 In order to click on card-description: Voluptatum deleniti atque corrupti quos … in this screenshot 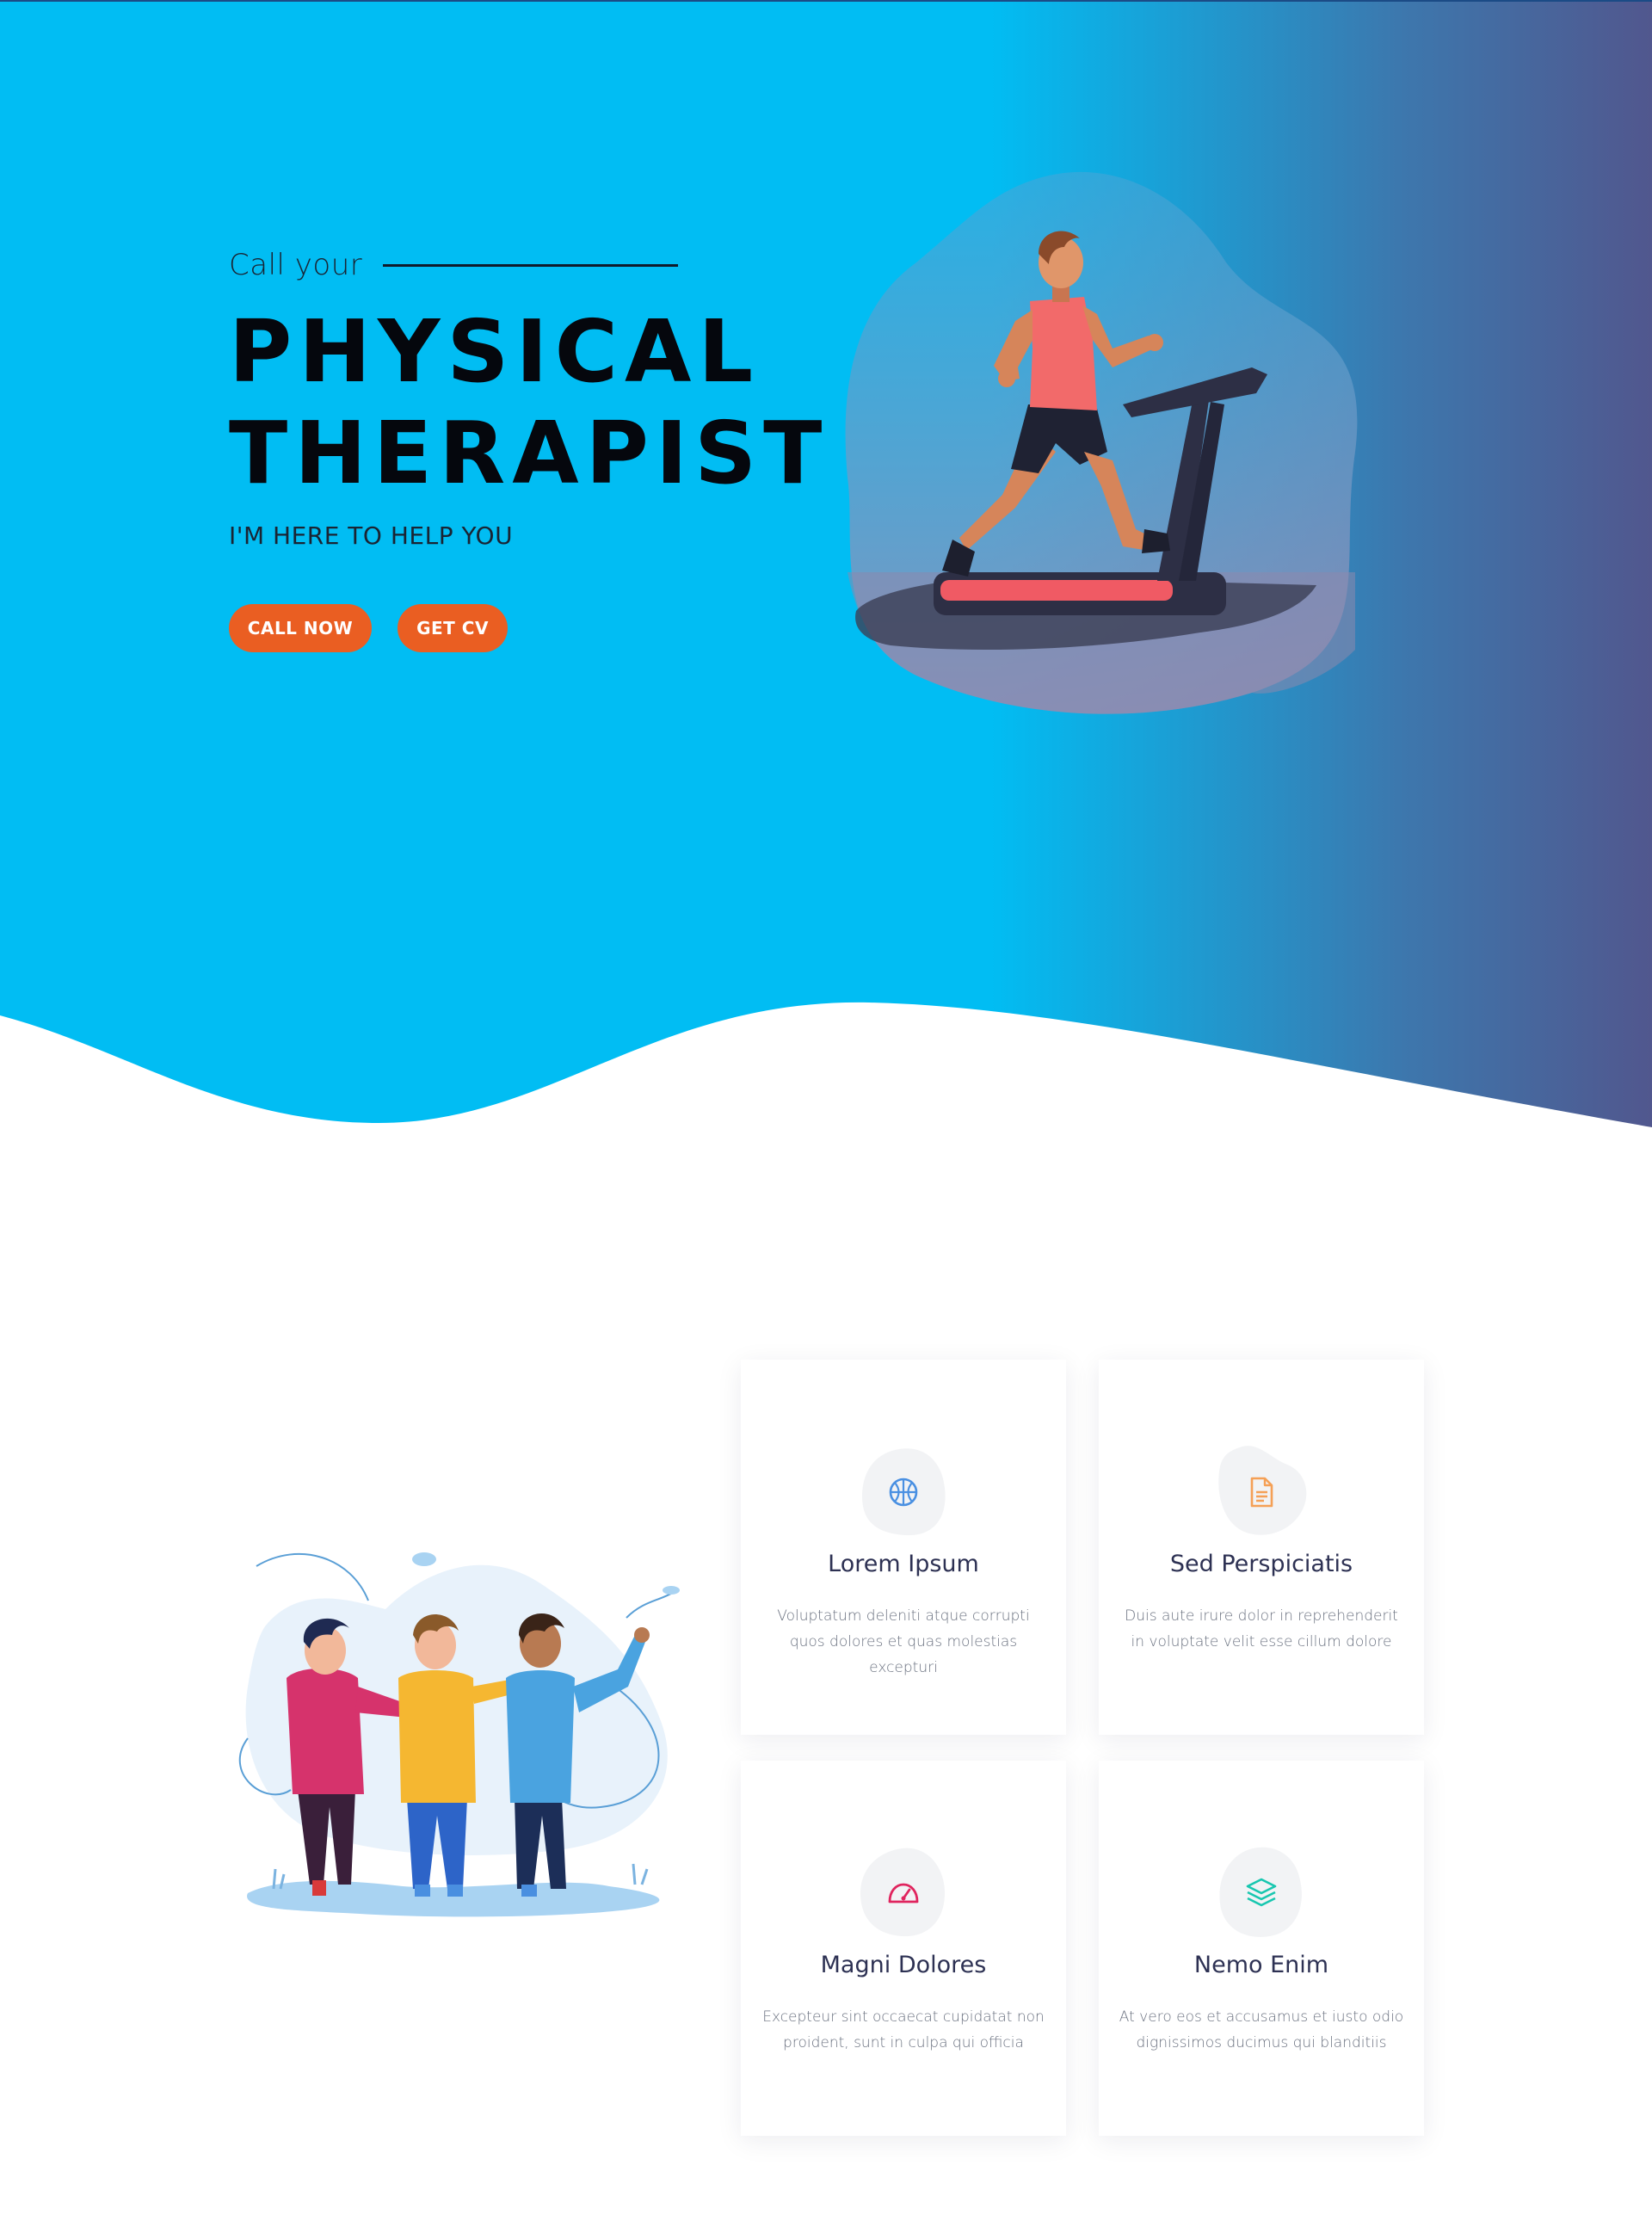, I will do `click(903, 1641)`.